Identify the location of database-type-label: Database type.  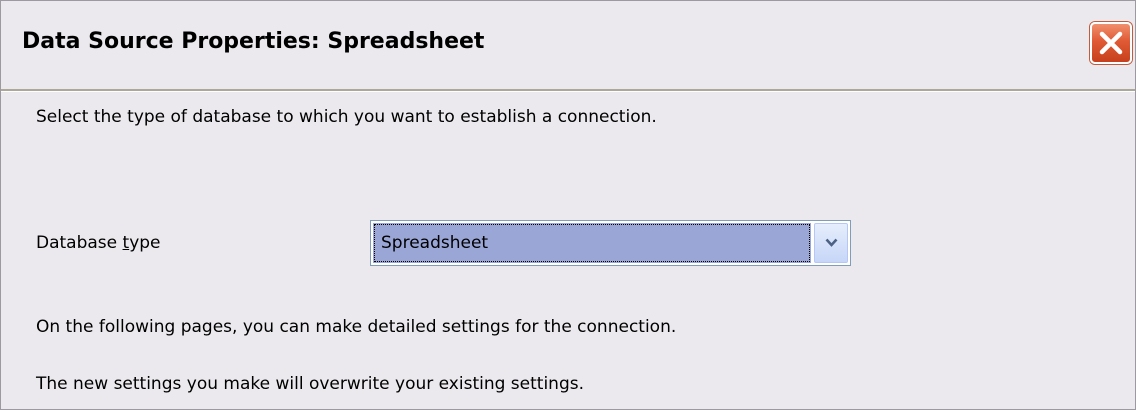
(98, 243).